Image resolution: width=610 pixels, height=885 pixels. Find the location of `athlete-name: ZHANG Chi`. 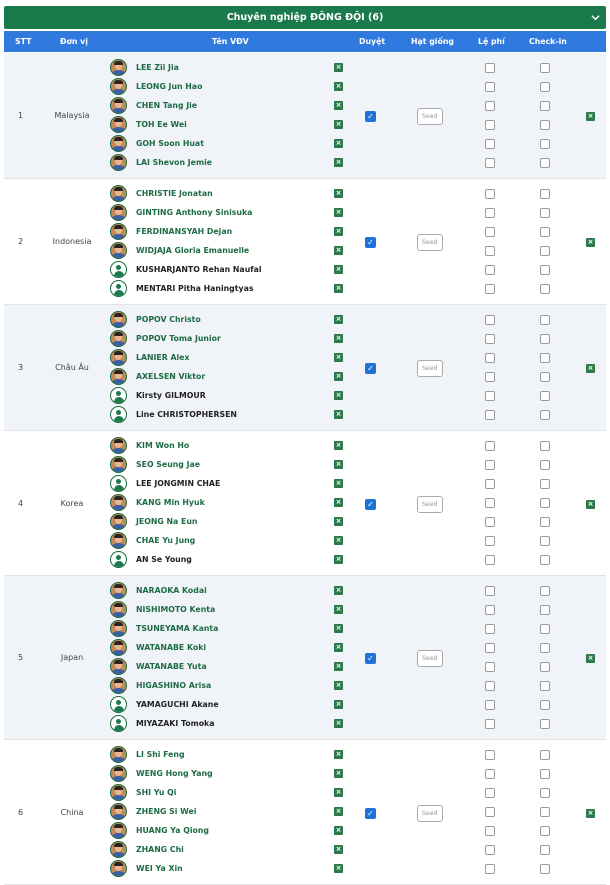

athlete-name: ZHANG Chi is located at coordinates (160, 849).